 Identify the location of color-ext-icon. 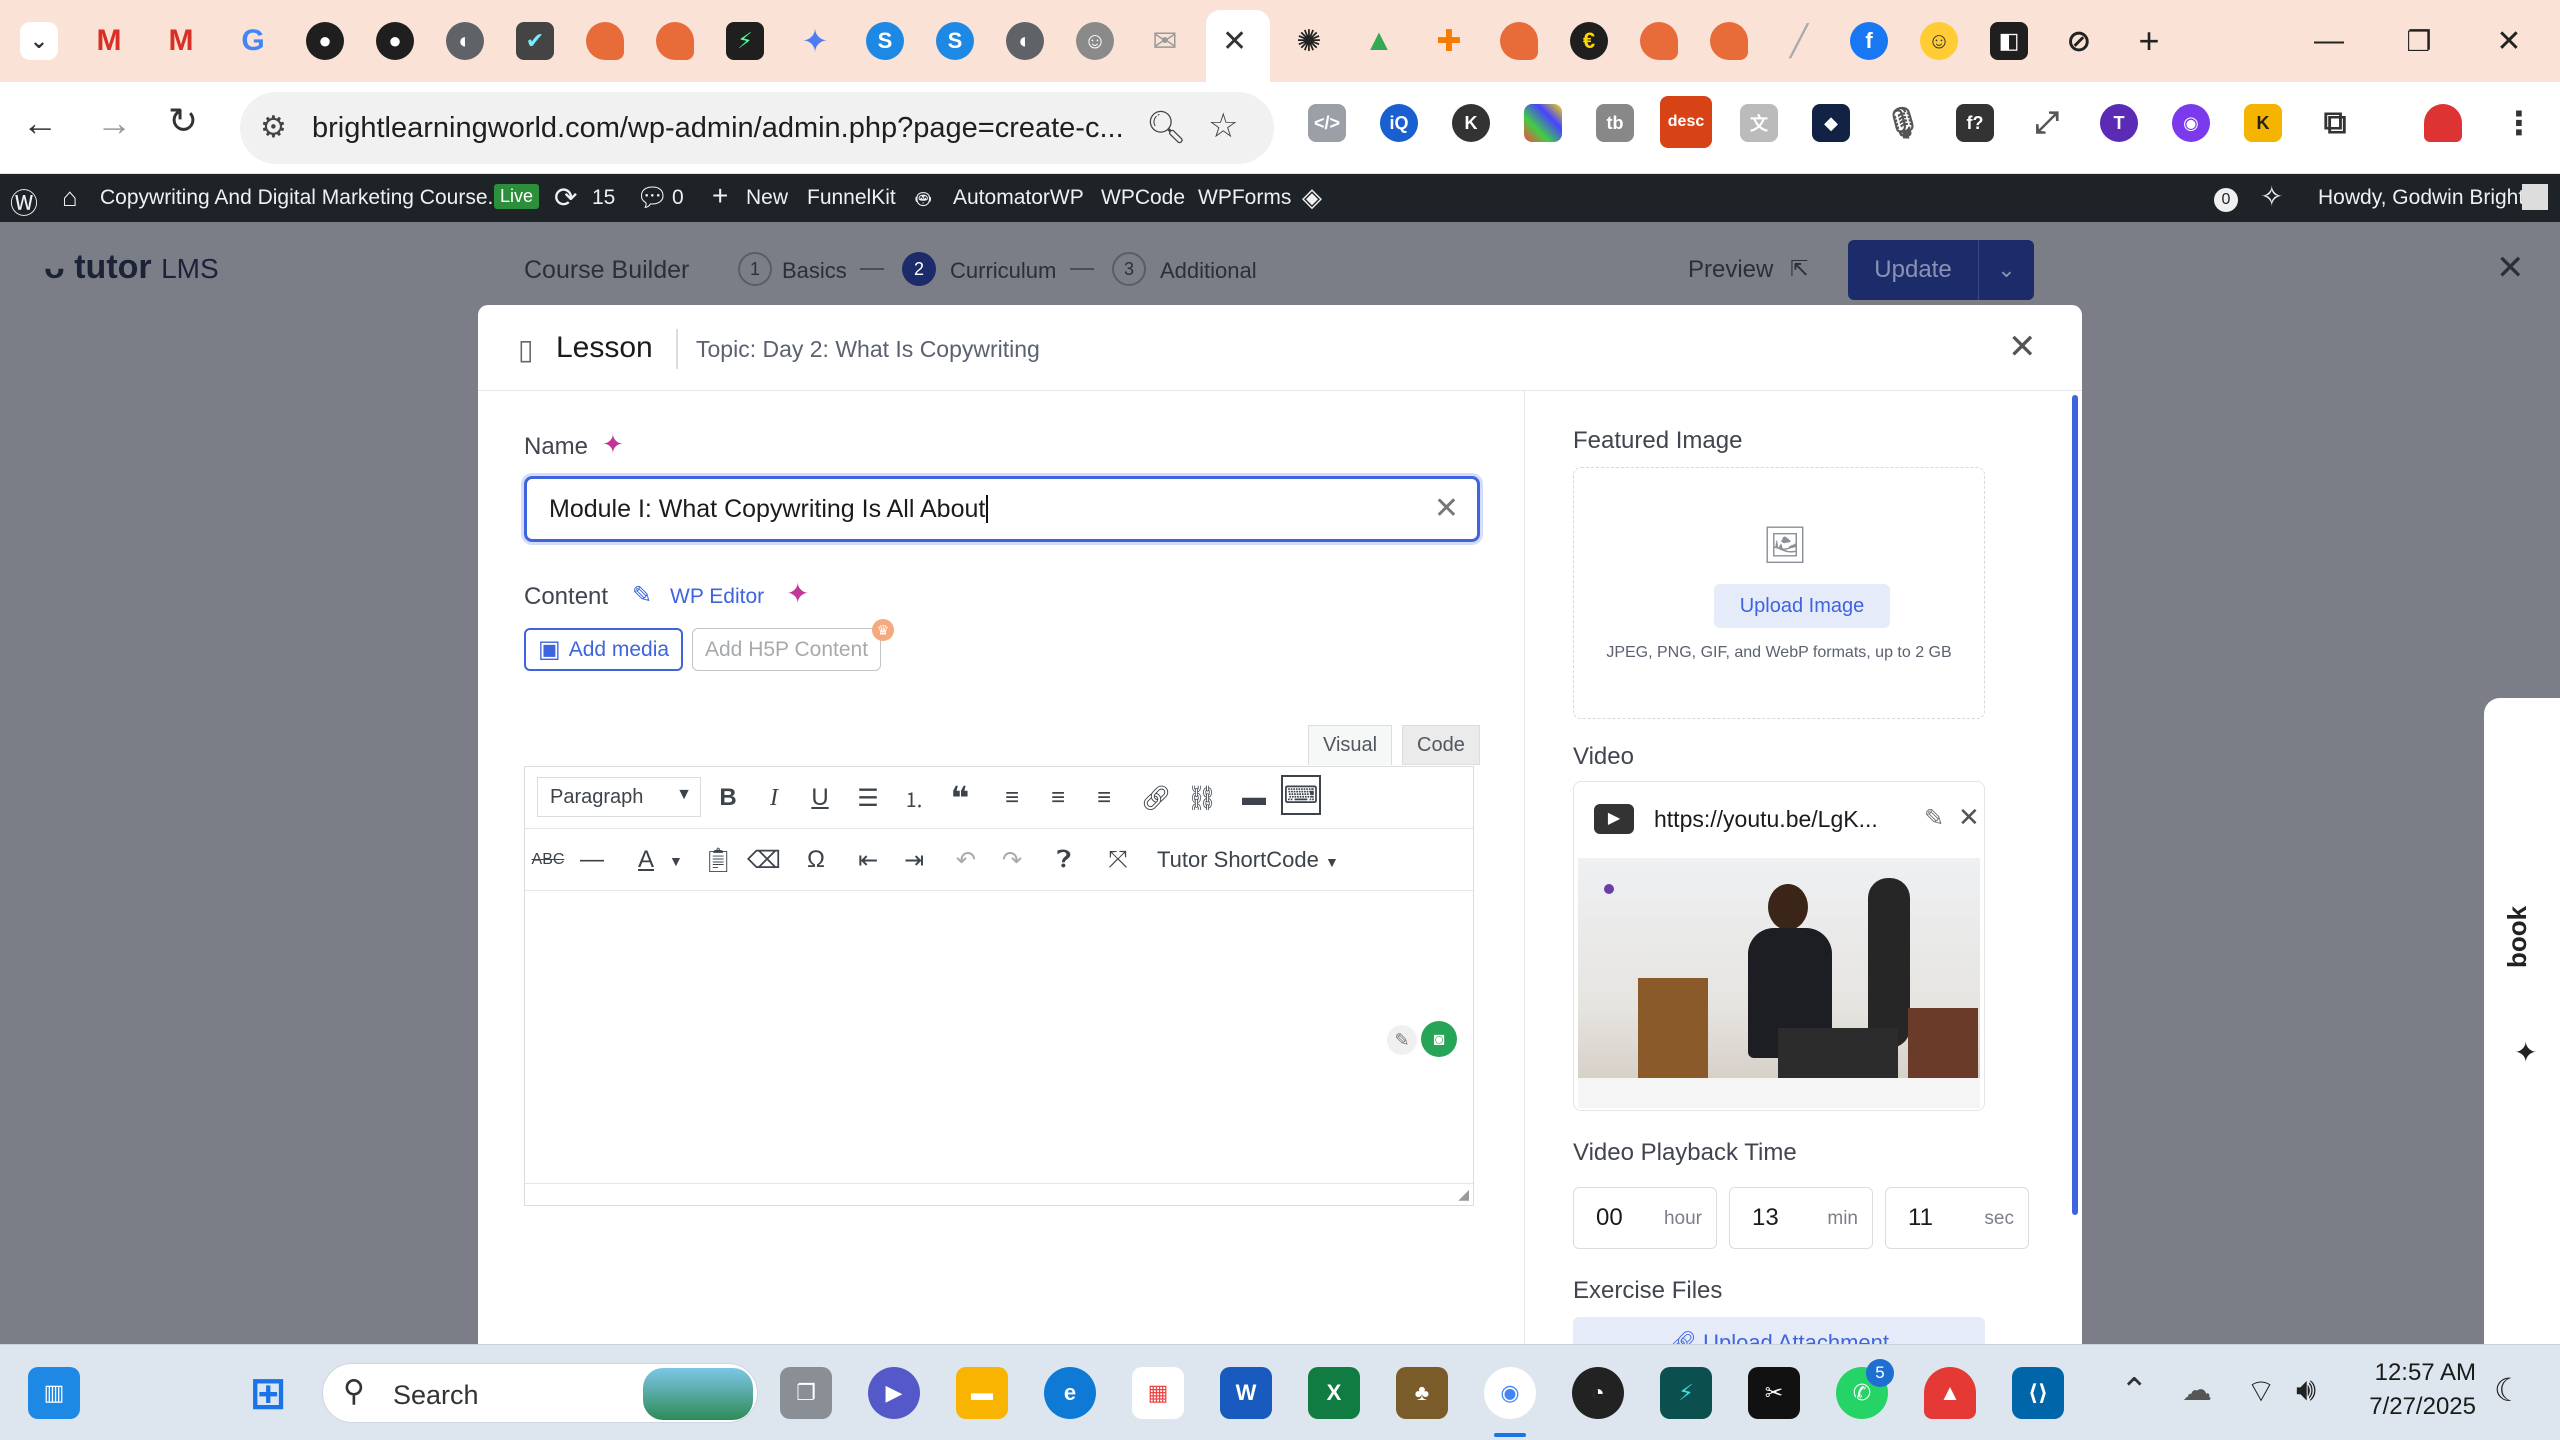
(1543, 123).